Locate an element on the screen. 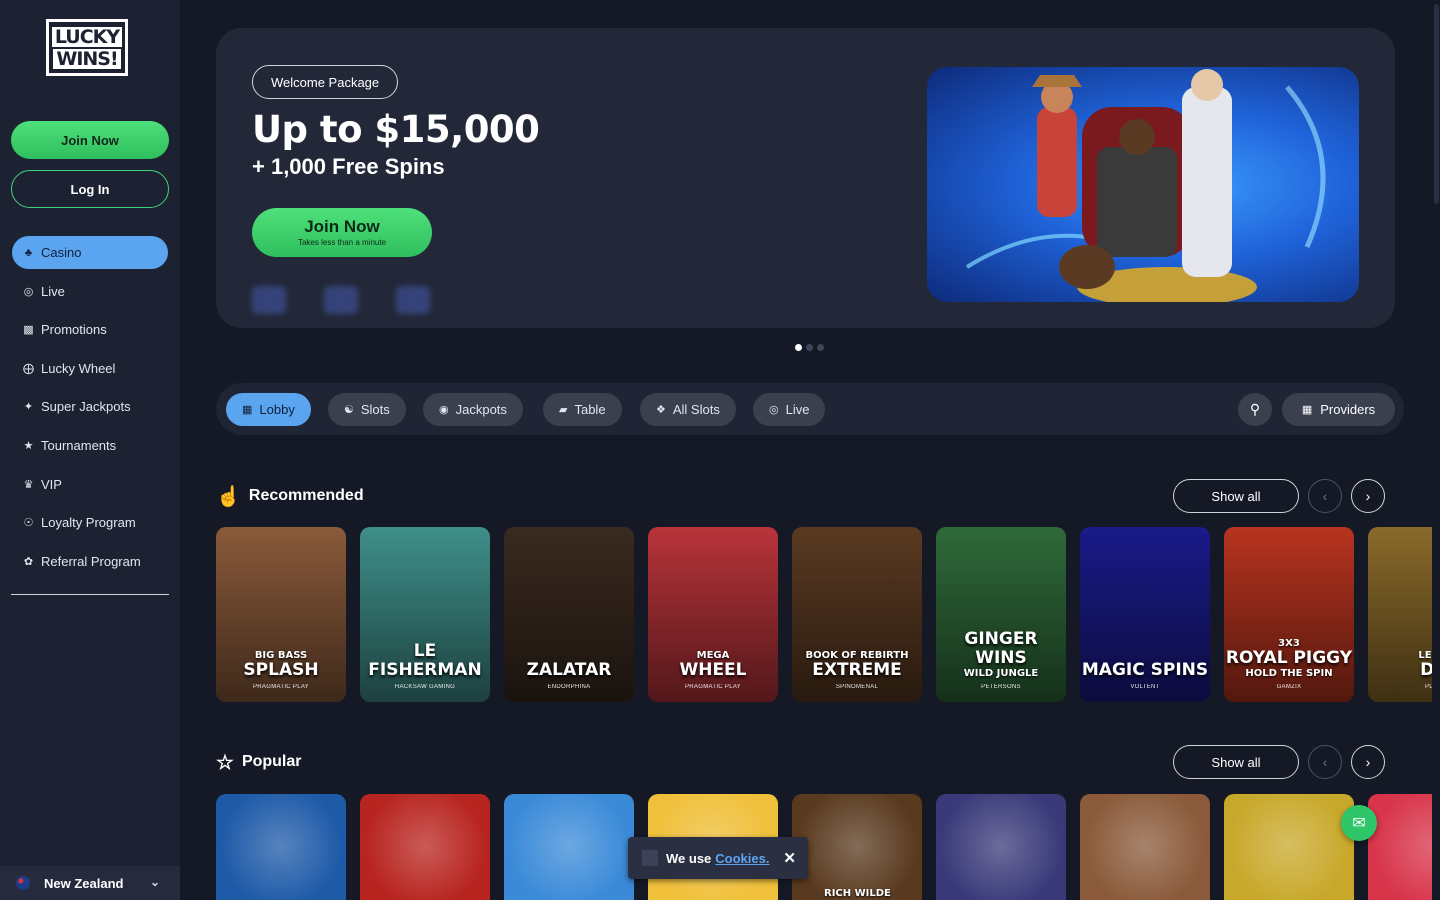  tab-jackpots: ◉ Jackpots is located at coordinates (473, 409).